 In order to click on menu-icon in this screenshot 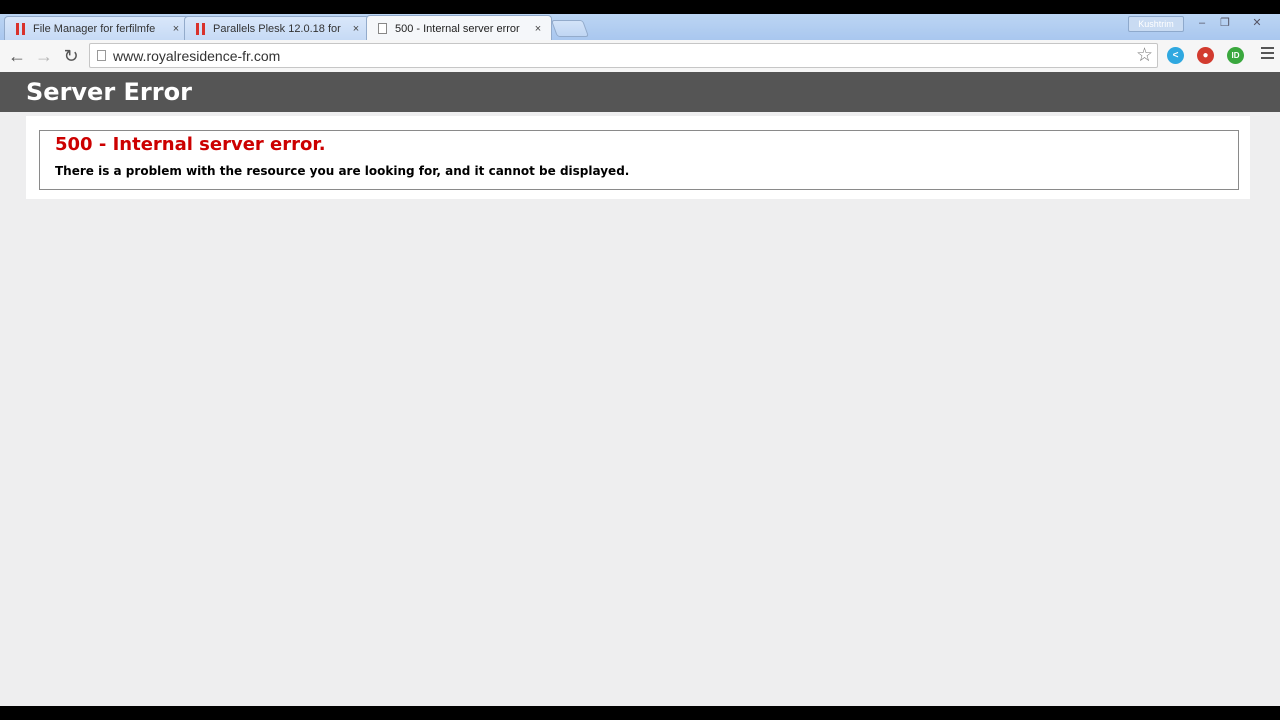, I will do `click(1267, 54)`.